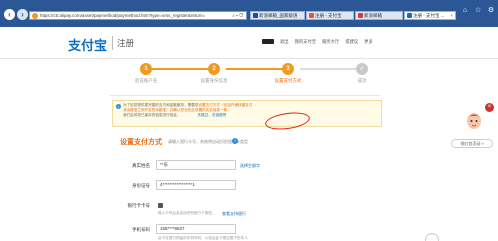 This screenshot has width=498, height=241. What do you see at coordinates (317, 42) in the screenshot?
I see `top-navigation: 退出 我的支付宝 服务大厅 提建议 更多` at bounding box center [317, 42].